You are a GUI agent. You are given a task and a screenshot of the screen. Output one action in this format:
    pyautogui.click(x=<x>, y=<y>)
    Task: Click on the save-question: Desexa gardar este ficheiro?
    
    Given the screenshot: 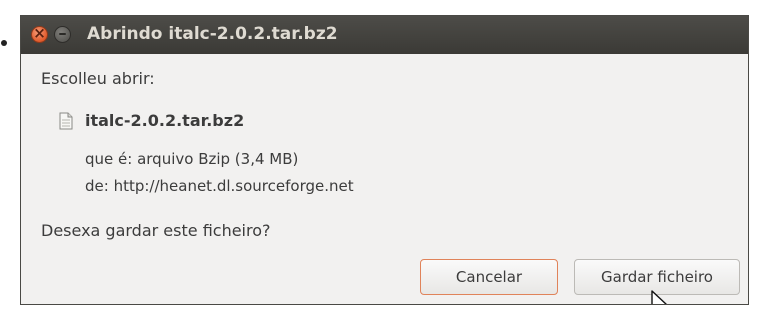 What is the action you would take?
    pyautogui.click(x=156, y=230)
    